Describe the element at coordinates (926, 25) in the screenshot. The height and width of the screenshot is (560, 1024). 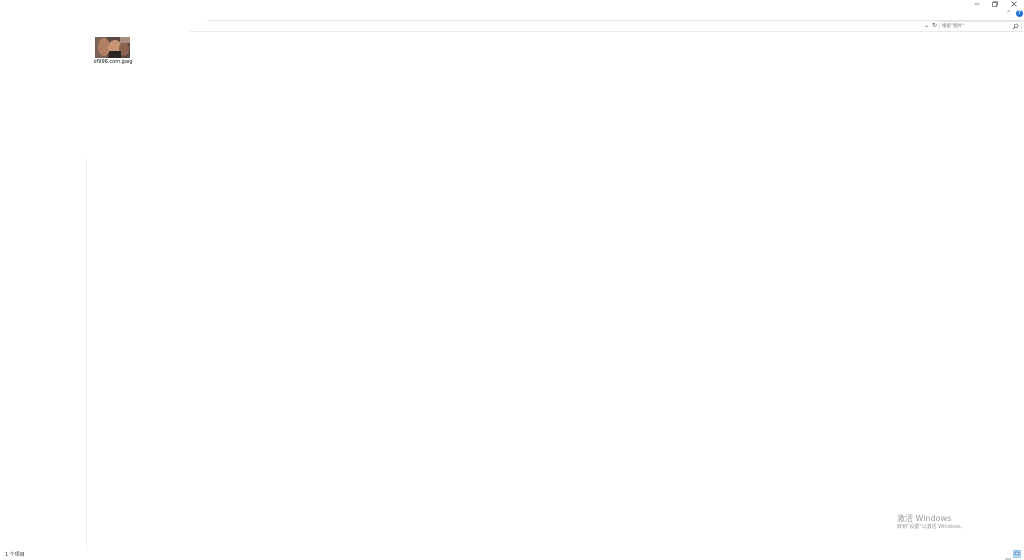
I see `address-history-chevron-icon: ⌄` at that location.